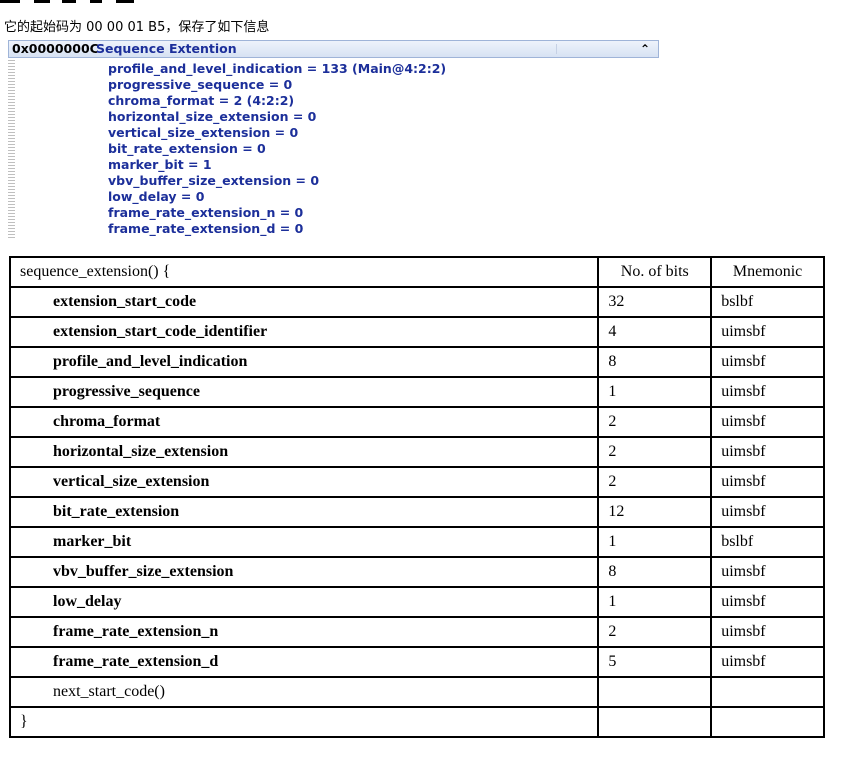 The image size is (841, 772). What do you see at coordinates (212, 116) in the screenshot?
I see `parsed-field: horizontal_size_extension = 0` at bounding box center [212, 116].